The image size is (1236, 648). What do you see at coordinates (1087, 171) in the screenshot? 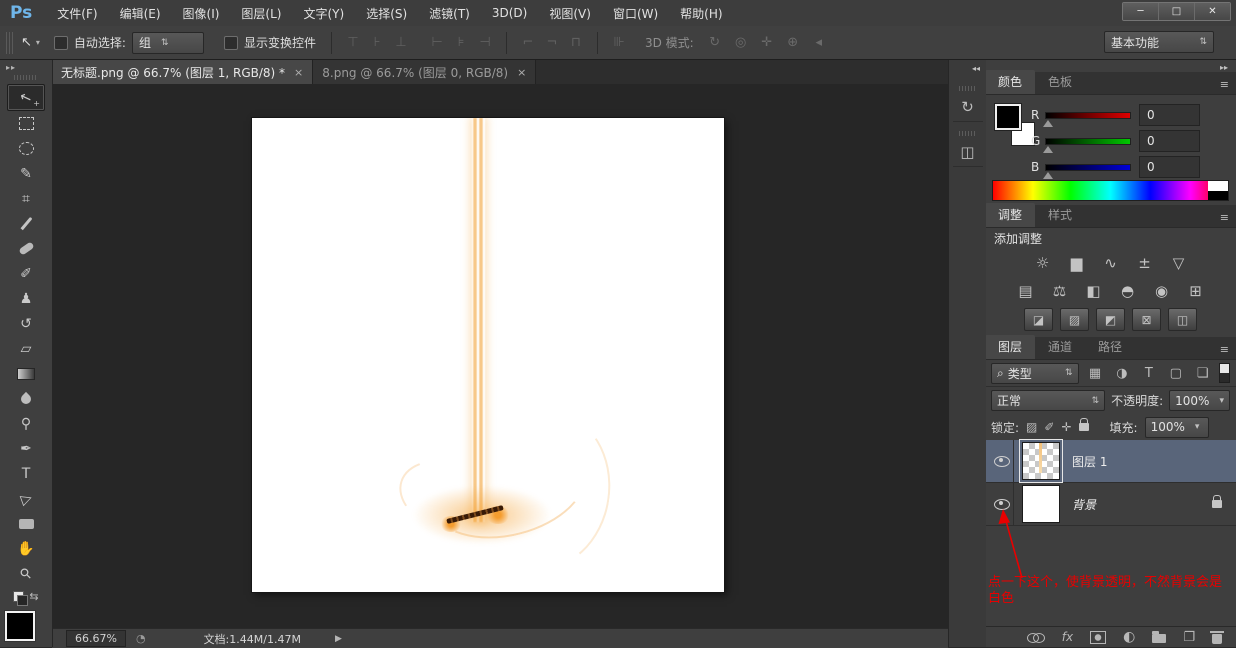
I see `blue-slider` at bounding box center [1087, 171].